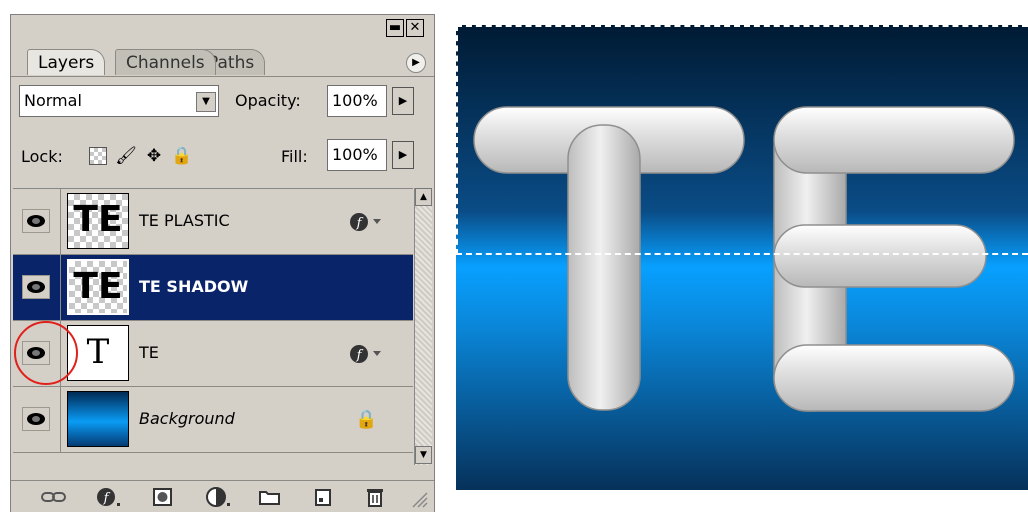  Describe the element at coordinates (270, 497) in the screenshot. I see `folder-icon` at that location.